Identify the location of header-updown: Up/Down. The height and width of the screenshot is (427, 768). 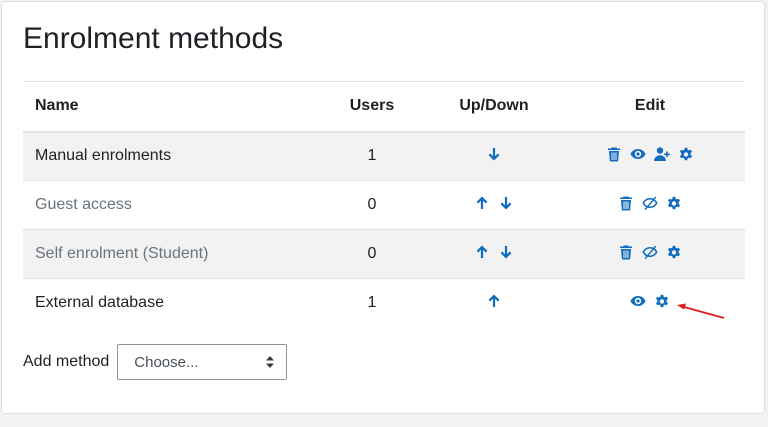
(494, 106).